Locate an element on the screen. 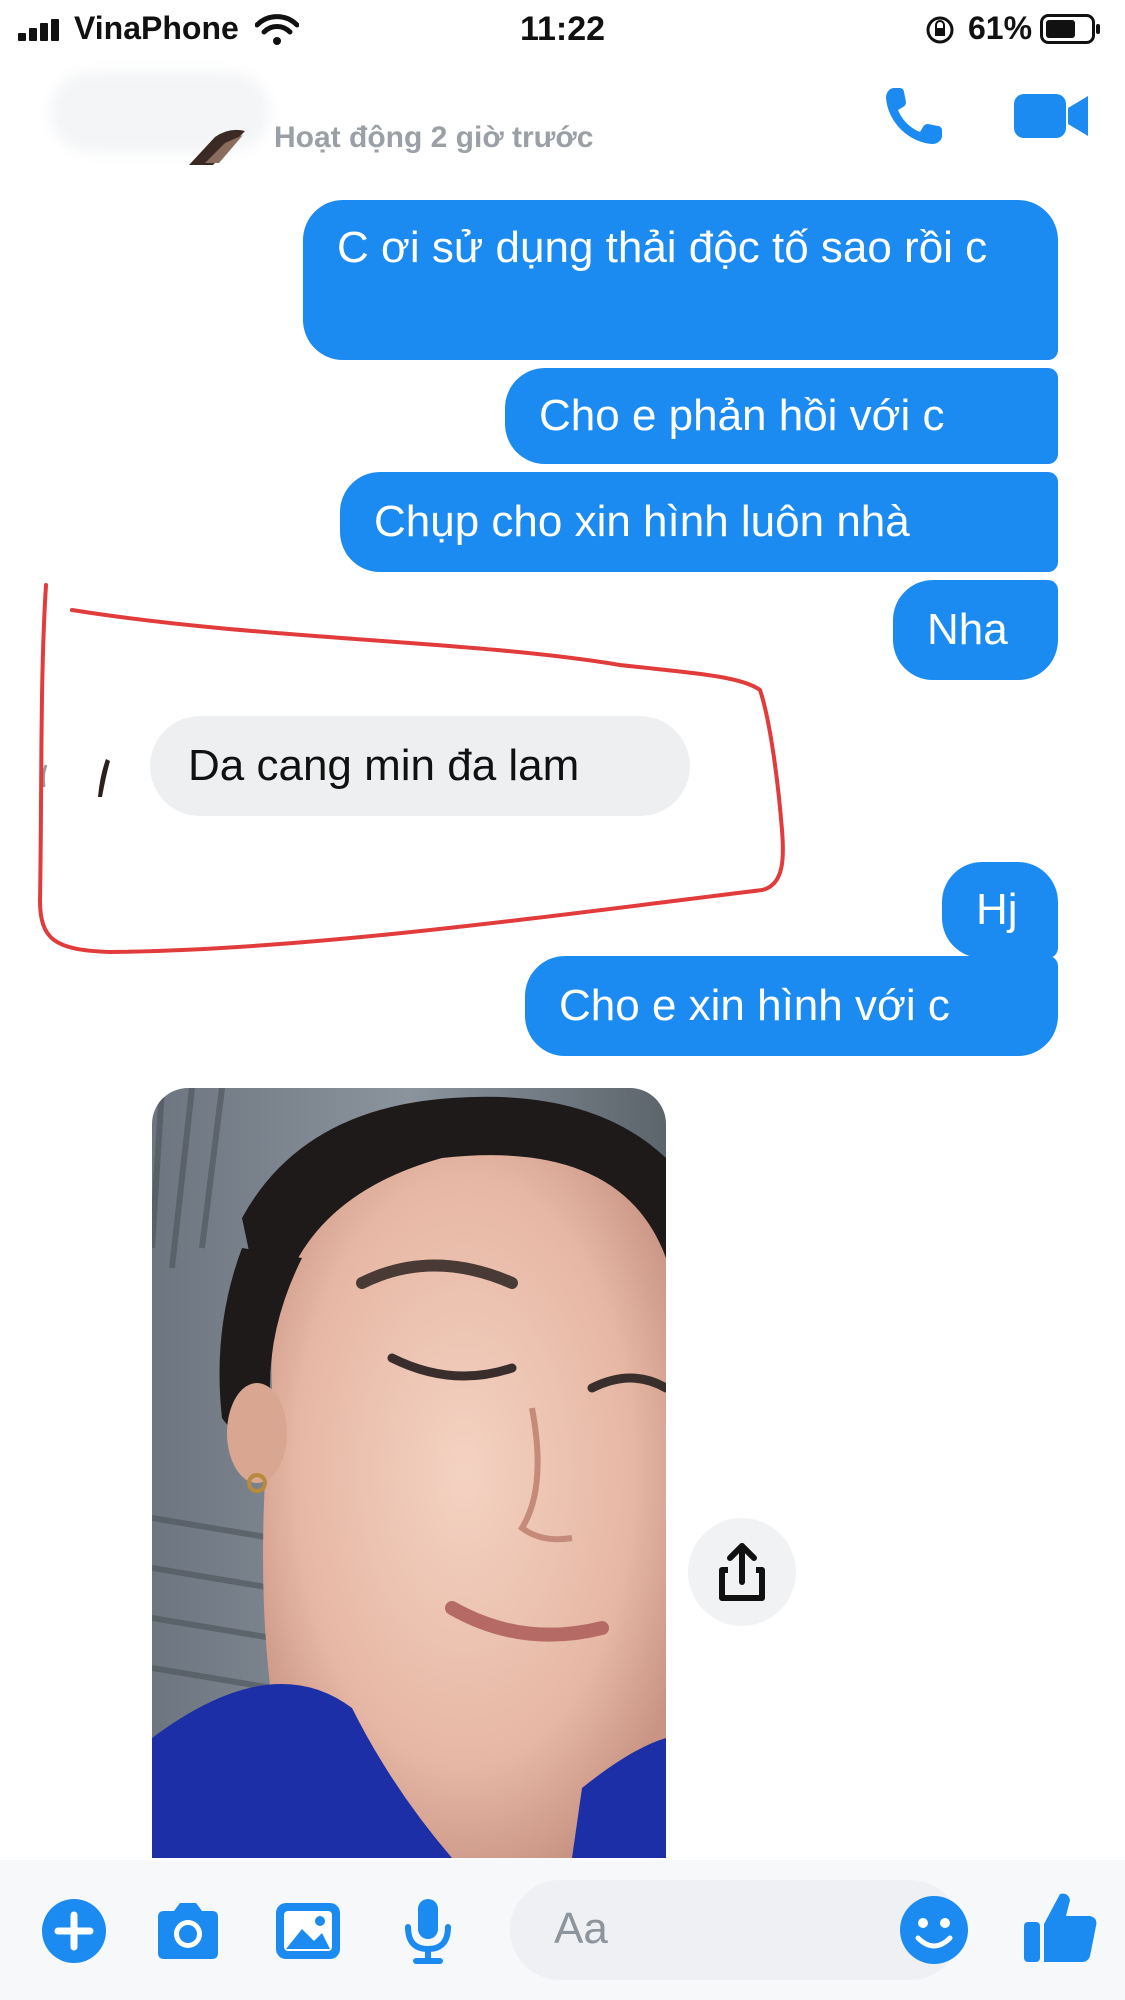 Image resolution: width=1125 pixels, height=2000 pixels. thumbs-up-icon is located at coordinates (1061, 1927).